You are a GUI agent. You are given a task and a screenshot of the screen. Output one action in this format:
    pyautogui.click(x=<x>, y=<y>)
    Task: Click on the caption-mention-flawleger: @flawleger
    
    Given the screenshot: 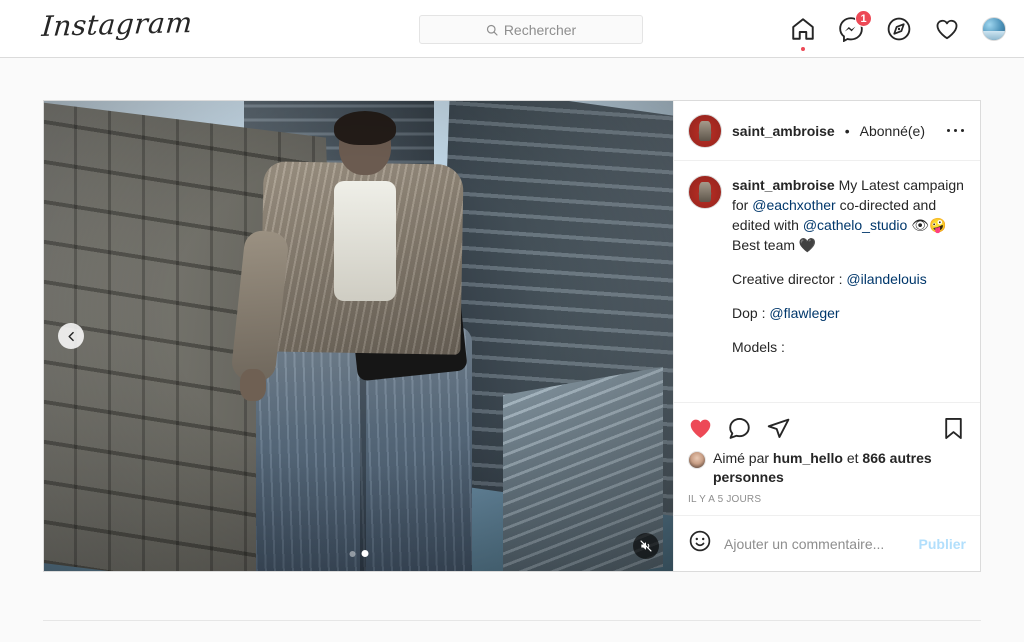 What is the action you would take?
    pyautogui.click(x=804, y=313)
    